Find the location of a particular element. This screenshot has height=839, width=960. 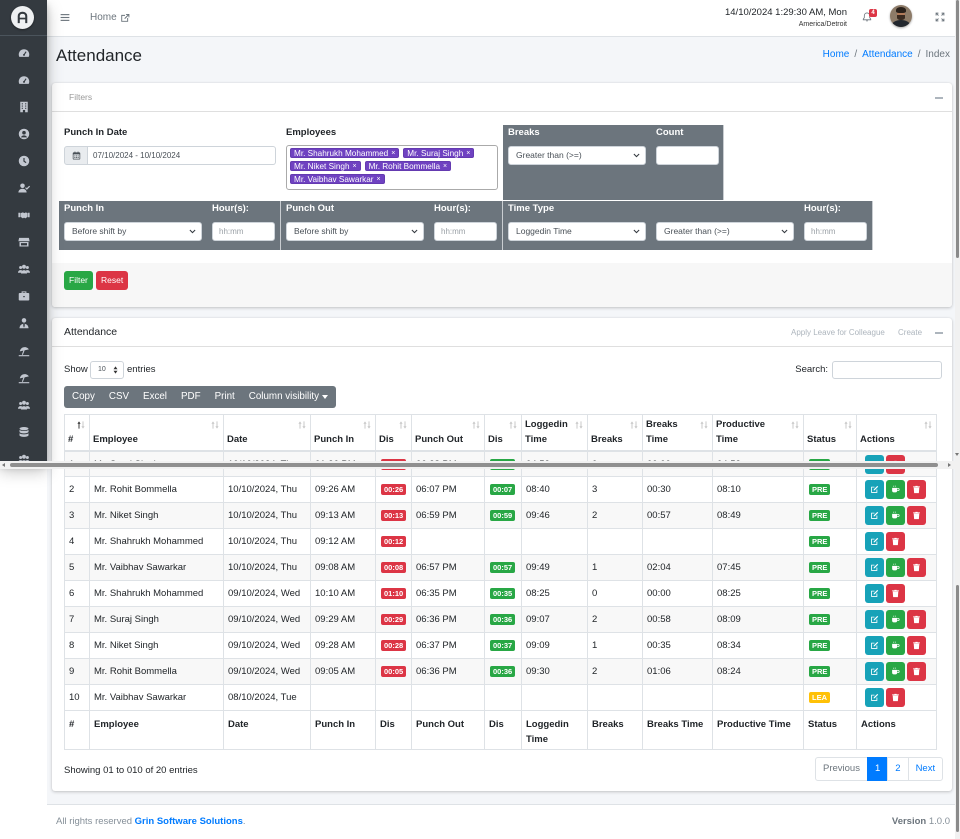

column-header-punch-out-dis: Dis is located at coordinates (503, 433).